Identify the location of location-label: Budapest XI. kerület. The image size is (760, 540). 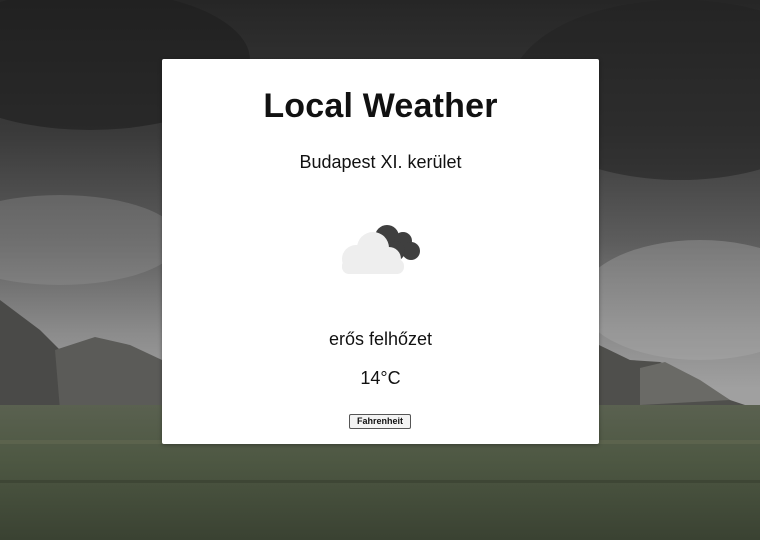
(380, 162).